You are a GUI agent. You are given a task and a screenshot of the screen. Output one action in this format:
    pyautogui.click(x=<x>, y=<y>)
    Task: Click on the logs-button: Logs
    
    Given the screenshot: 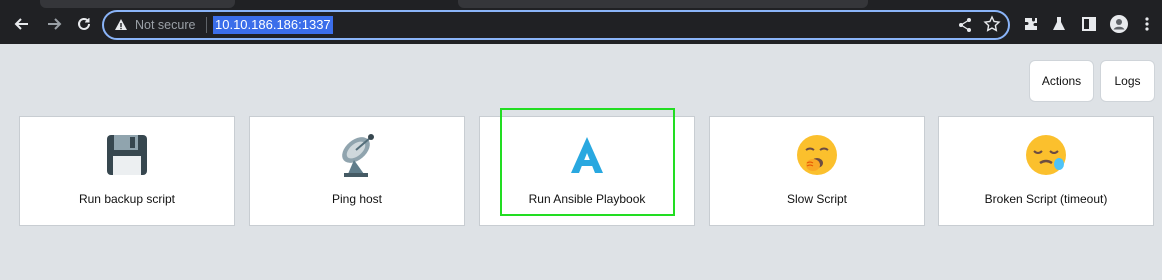 What is the action you would take?
    pyautogui.click(x=1127, y=81)
    